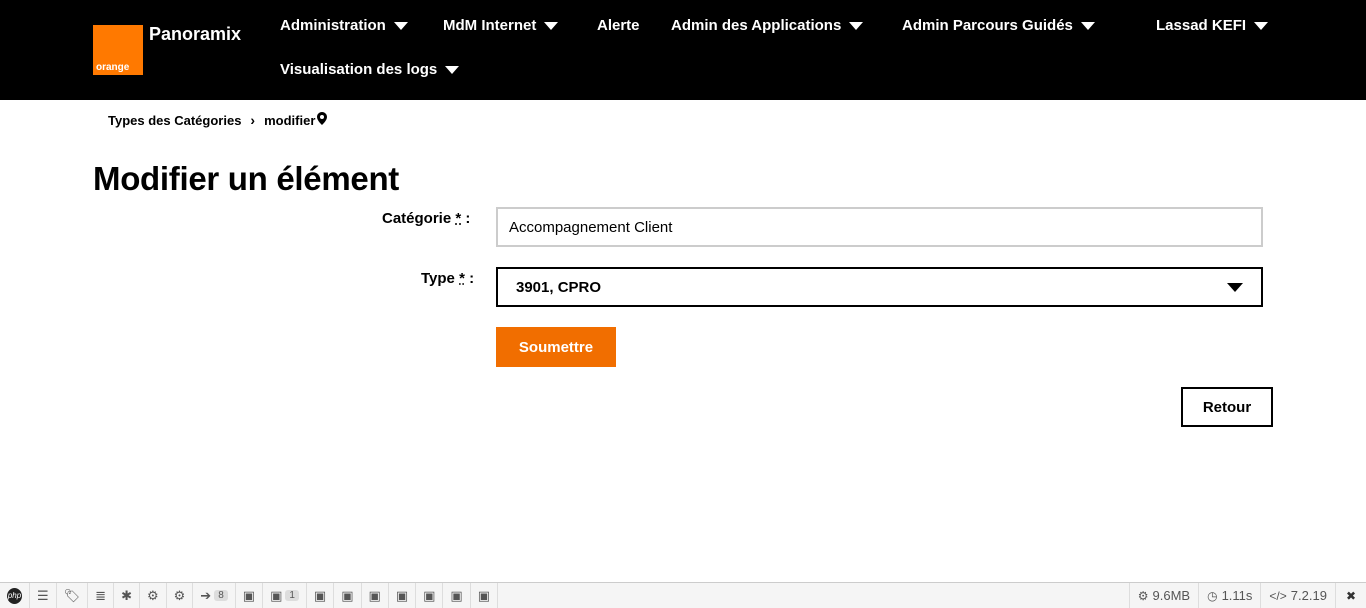 The width and height of the screenshot is (1366, 608). I want to click on breadcrumb-parent: Types des Catégories, so click(174, 120).